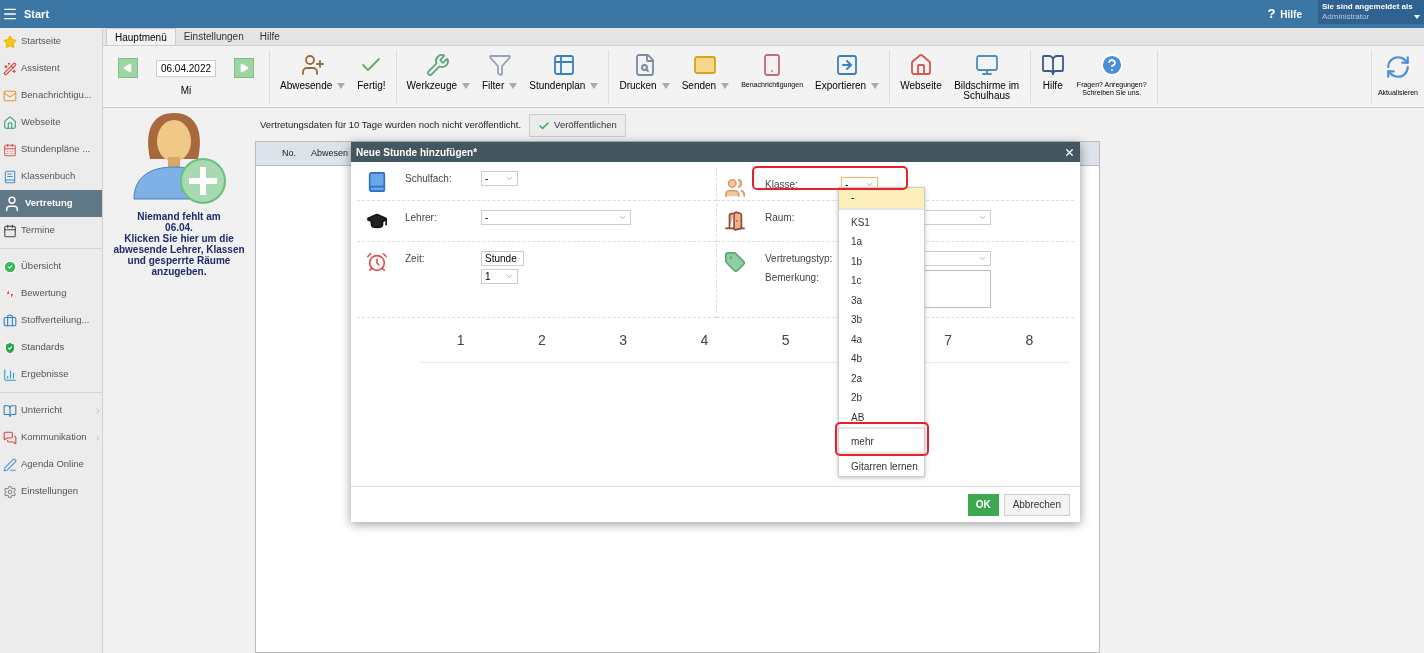  What do you see at coordinates (644, 70) in the screenshot?
I see `toolbar-button: Drucken` at bounding box center [644, 70].